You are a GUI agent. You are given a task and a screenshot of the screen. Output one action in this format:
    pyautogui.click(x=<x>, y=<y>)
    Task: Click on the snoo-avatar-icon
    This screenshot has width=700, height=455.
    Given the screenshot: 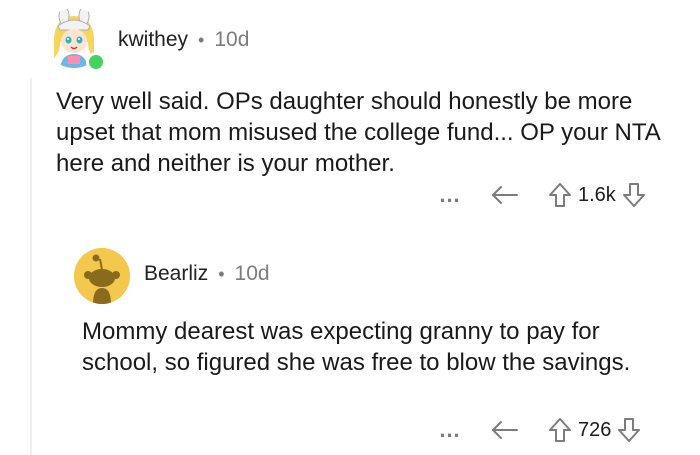 What is the action you would take?
    pyautogui.click(x=102, y=276)
    